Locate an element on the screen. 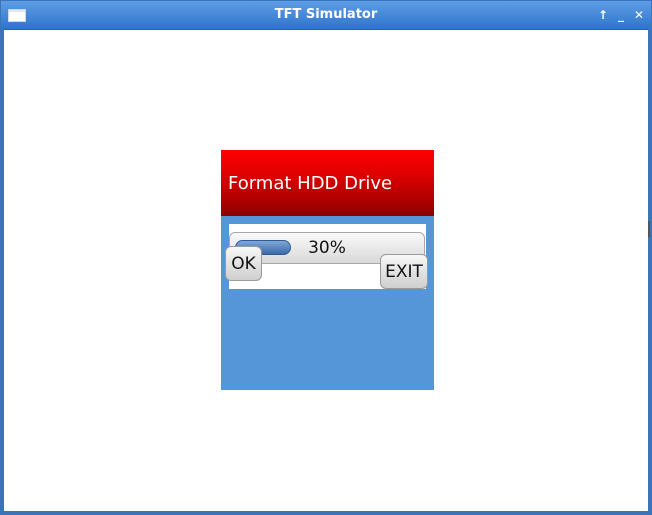 The width and height of the screenshot is (652, 515). dialog-header: Format HDD Drive is located at coordinates (327, 183).